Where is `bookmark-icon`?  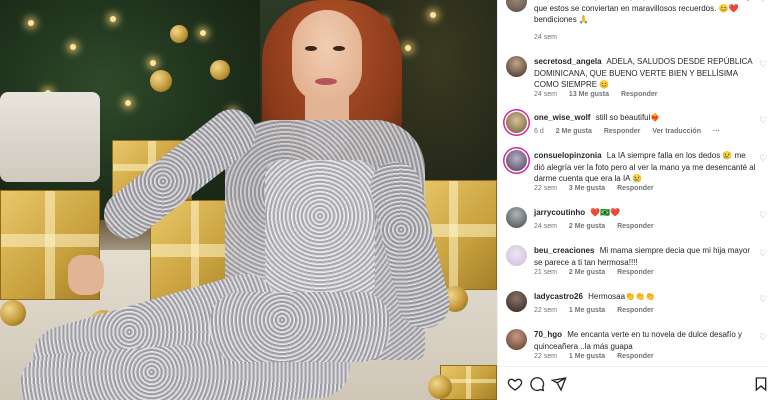 bookmark-icon is located at coordinates (760, 384).